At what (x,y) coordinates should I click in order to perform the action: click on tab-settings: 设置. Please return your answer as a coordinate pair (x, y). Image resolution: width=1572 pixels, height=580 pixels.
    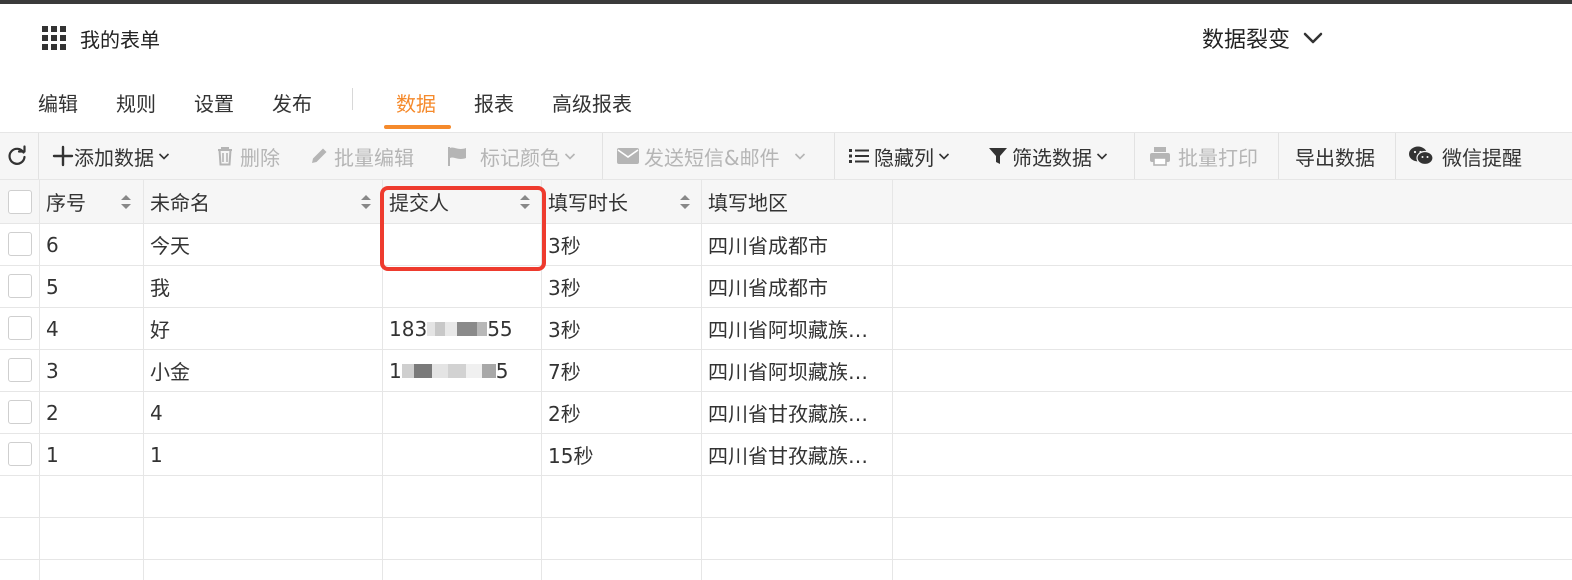
    Looking at the image, I should click on (214, 102).